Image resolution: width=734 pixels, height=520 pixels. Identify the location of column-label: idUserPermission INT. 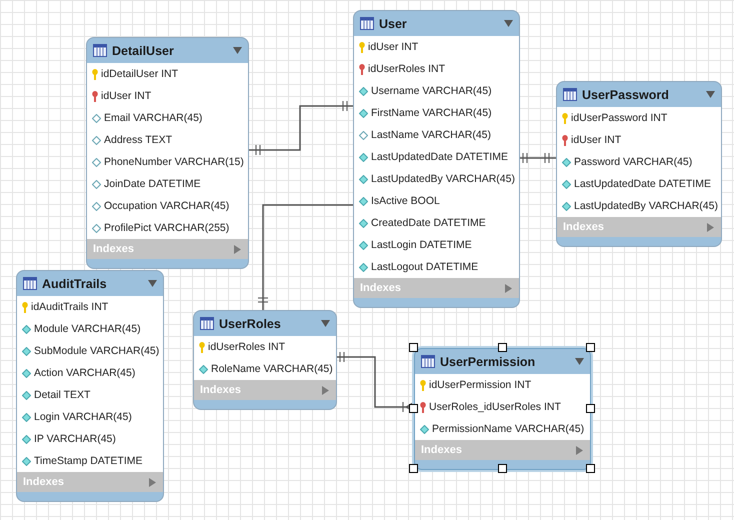
(480, 385).